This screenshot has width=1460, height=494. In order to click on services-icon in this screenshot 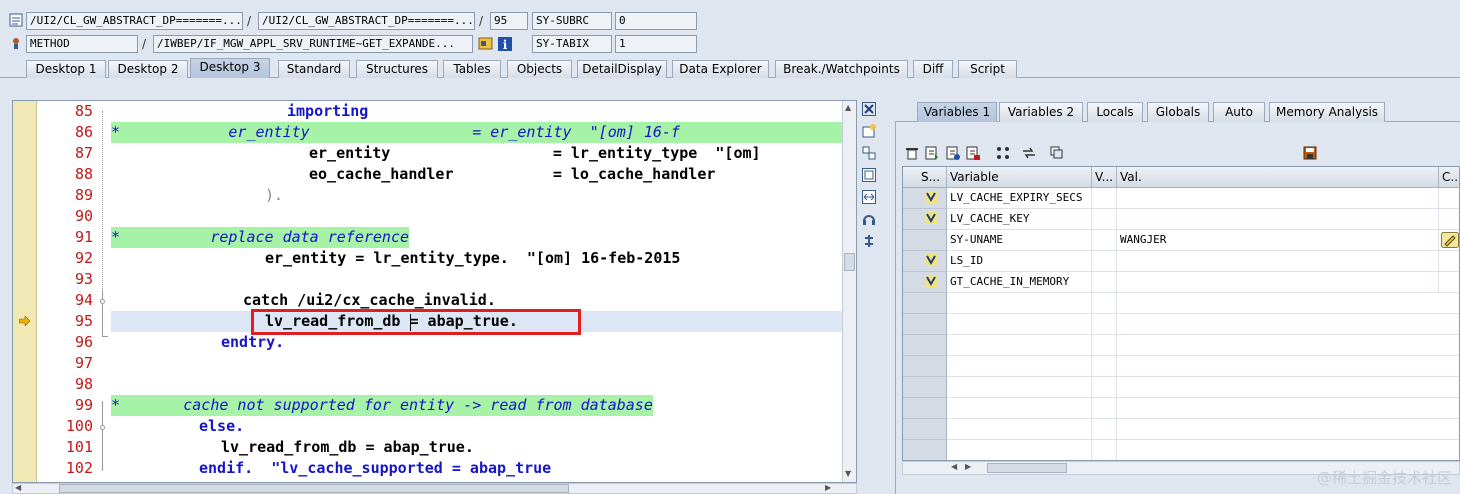, I will do `click(870, 220)`.